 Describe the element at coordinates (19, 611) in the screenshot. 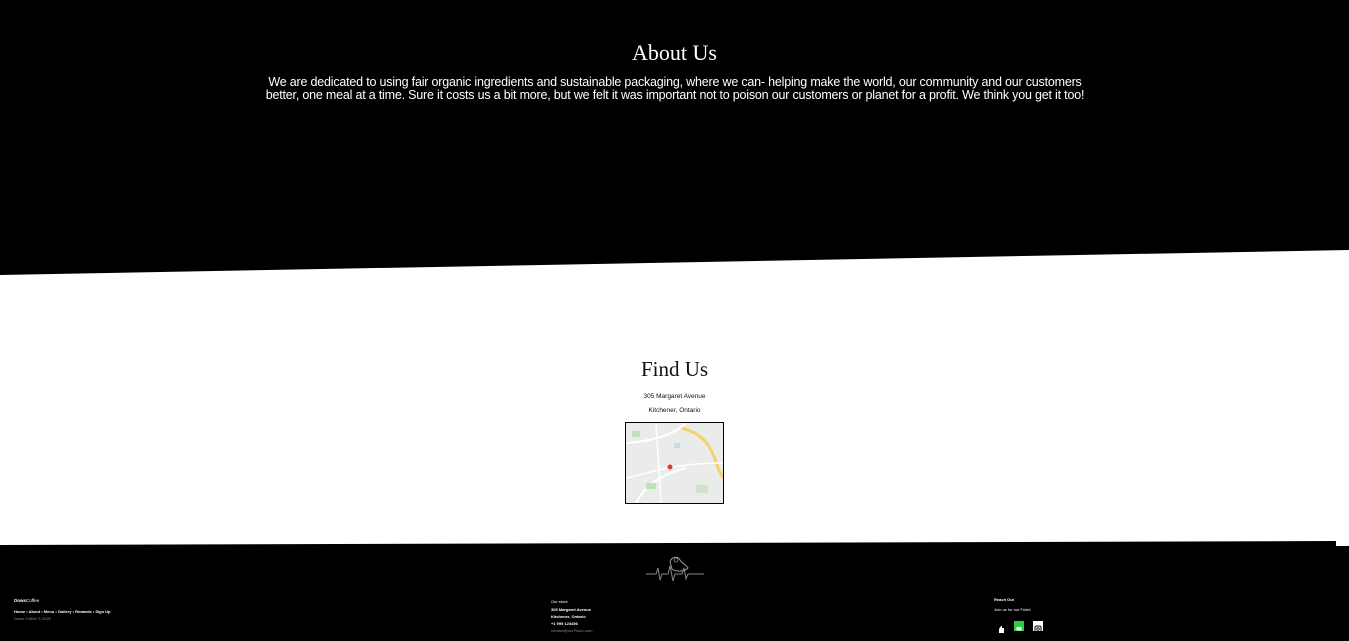

I see `footer-link-home: Home` at that location.